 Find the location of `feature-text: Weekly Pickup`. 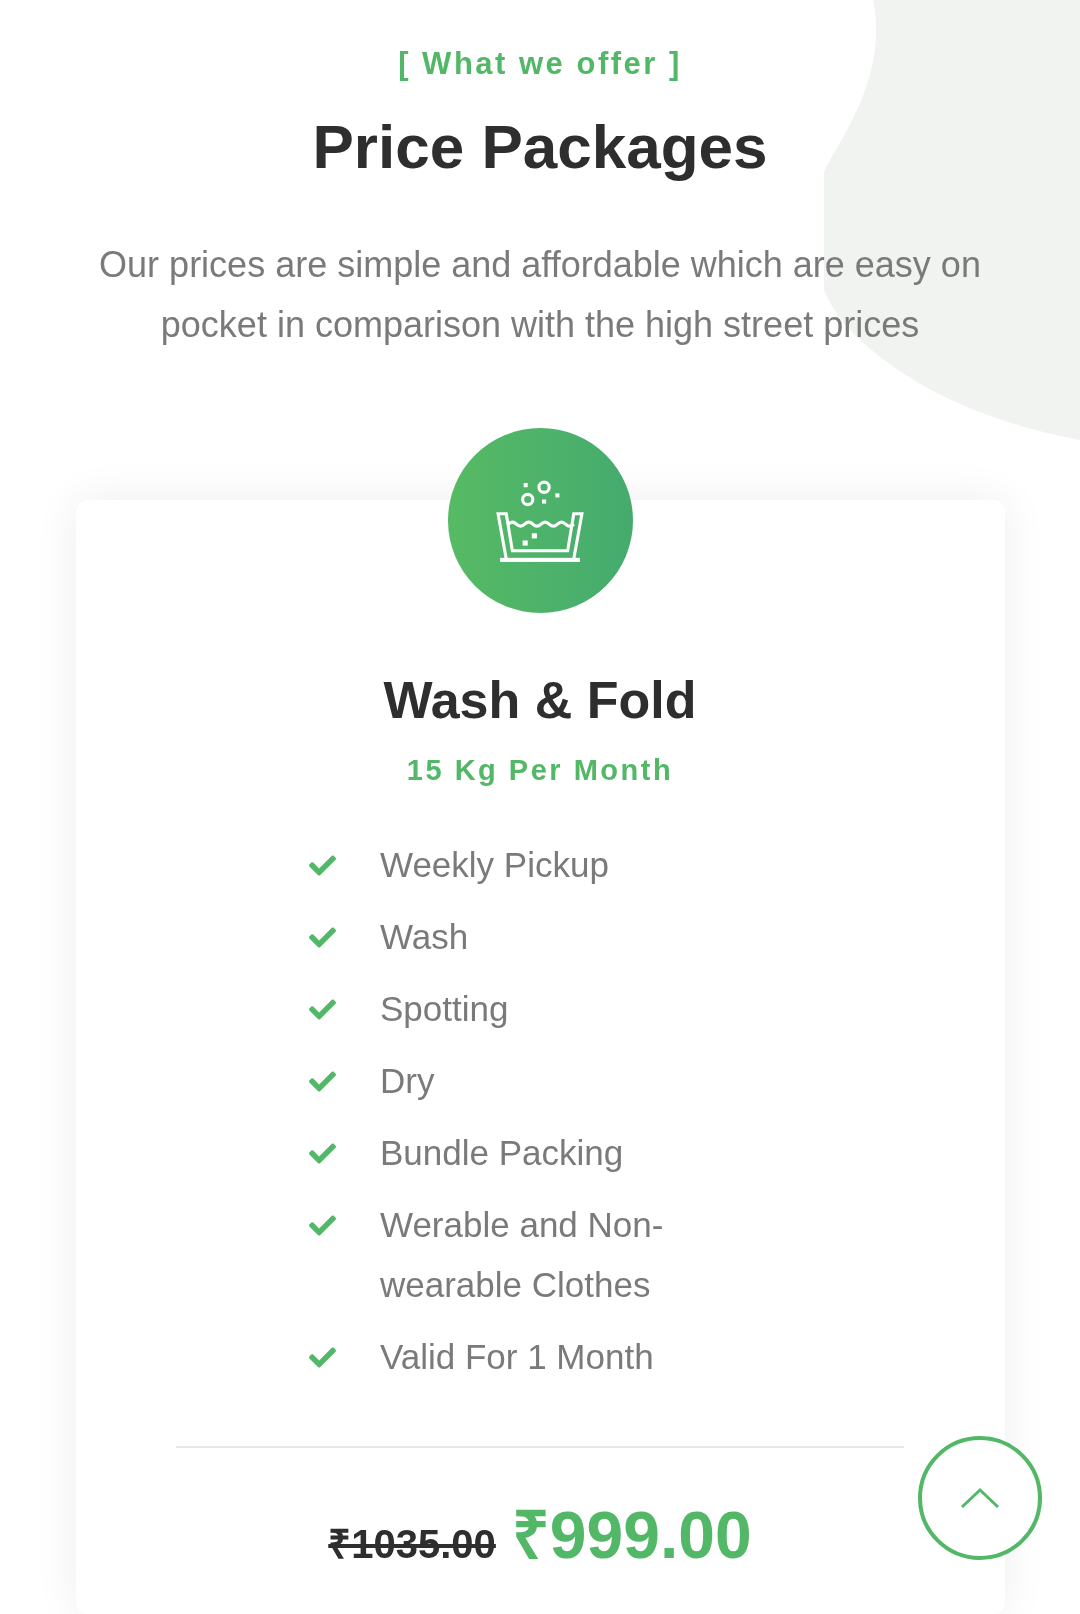

feature-text: Weekly Pickup is located at coordinates (494, 865).